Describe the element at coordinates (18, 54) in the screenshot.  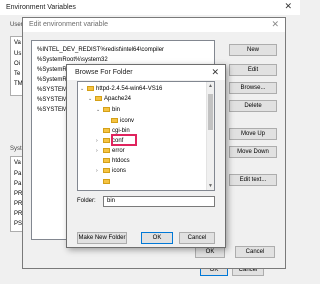
I see `left-letter: Us` at that location.